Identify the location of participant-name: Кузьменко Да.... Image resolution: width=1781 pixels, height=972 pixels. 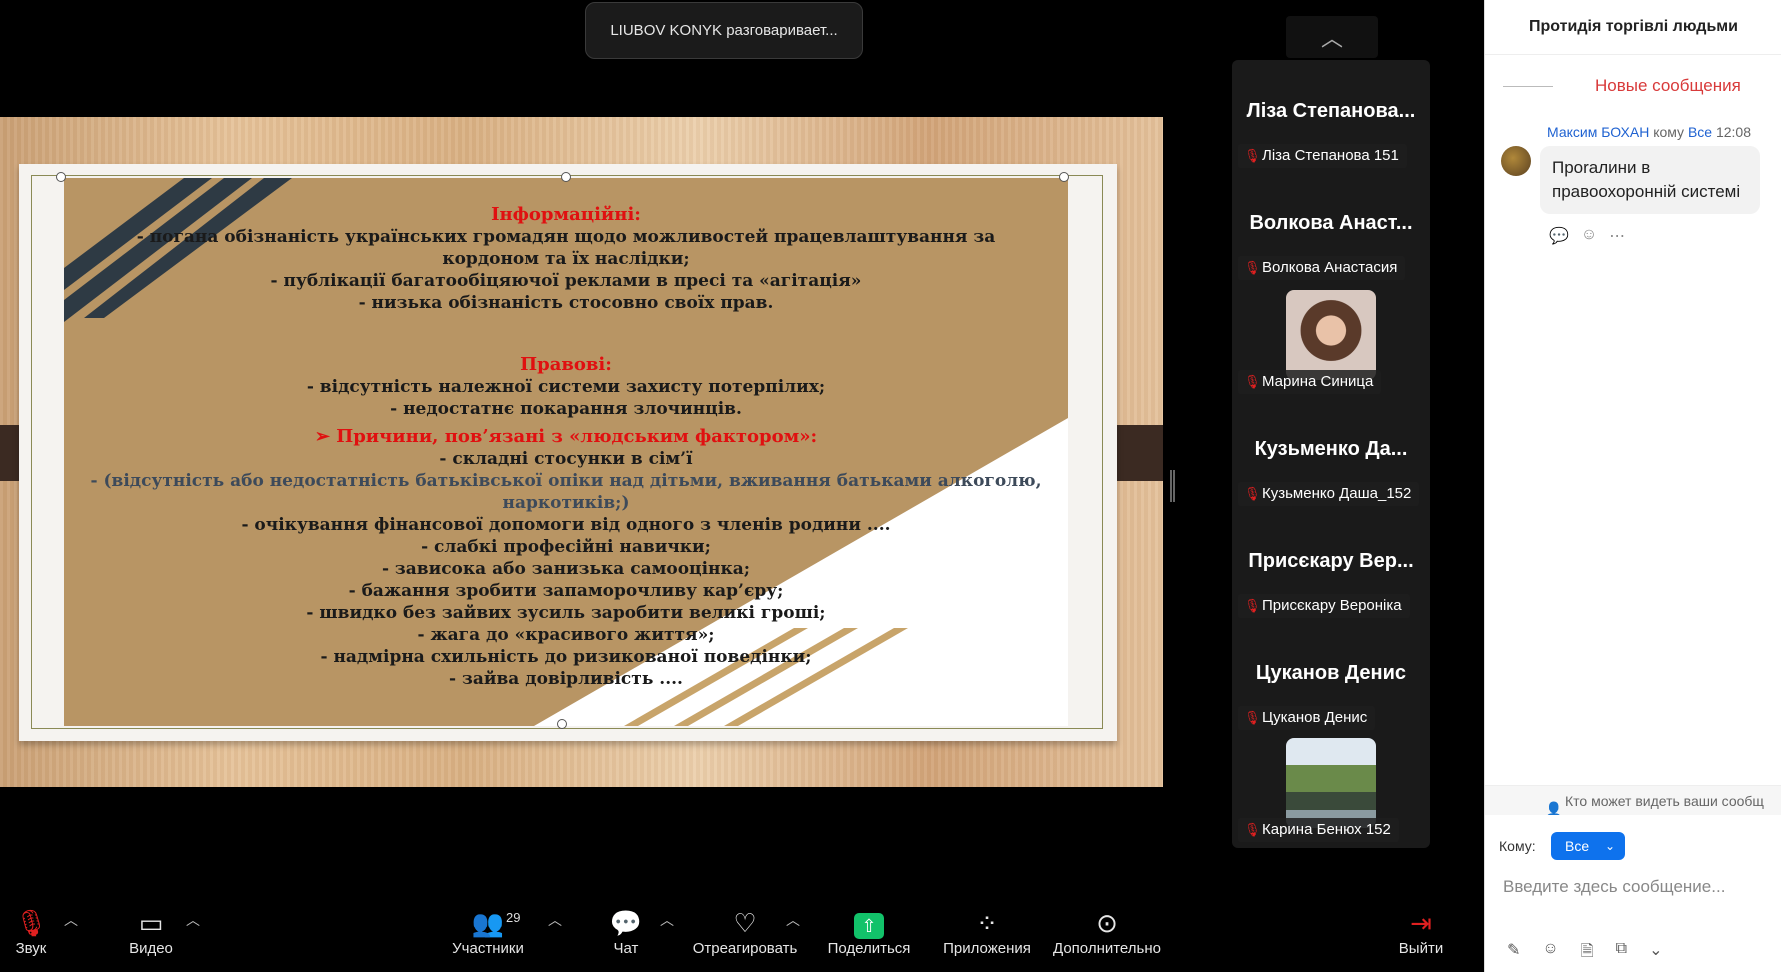
(1331, 449).